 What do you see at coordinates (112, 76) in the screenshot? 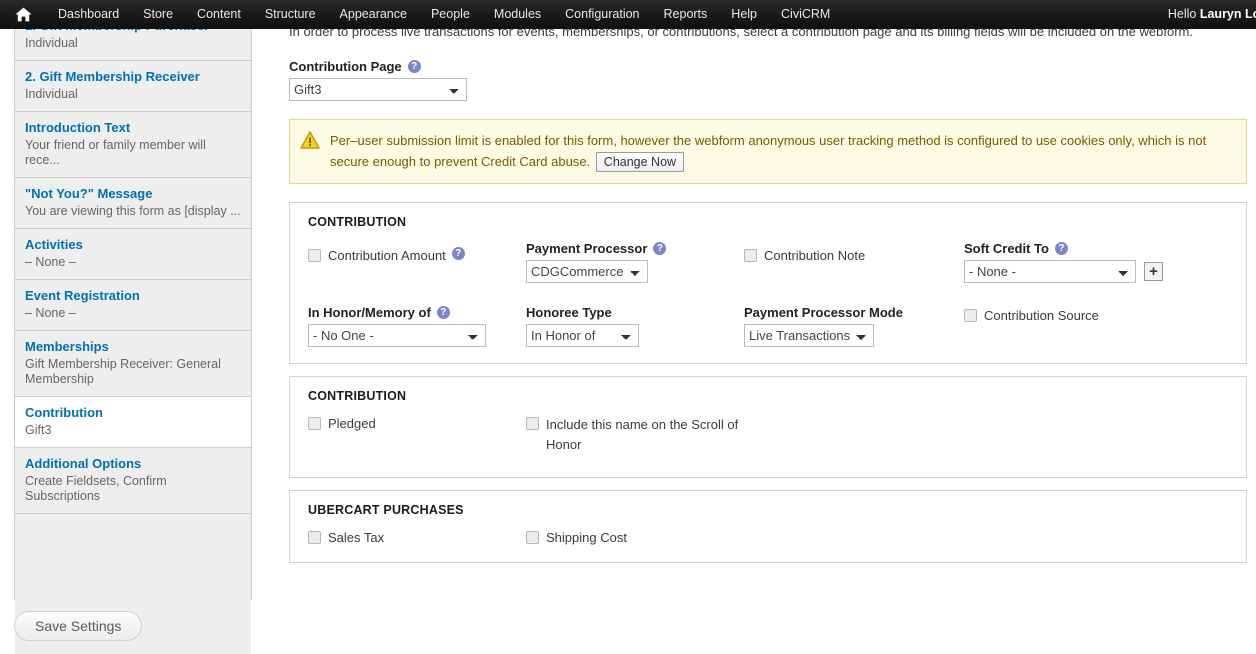
I see `sidebar-item-title: 2. Gift Membership Receiver` at bounding box center [112, 76].